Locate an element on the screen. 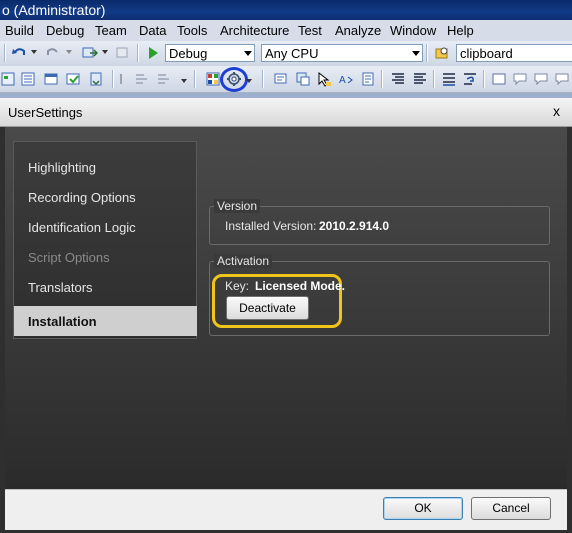  menu-window: Window is located at coordinates (413, 30).